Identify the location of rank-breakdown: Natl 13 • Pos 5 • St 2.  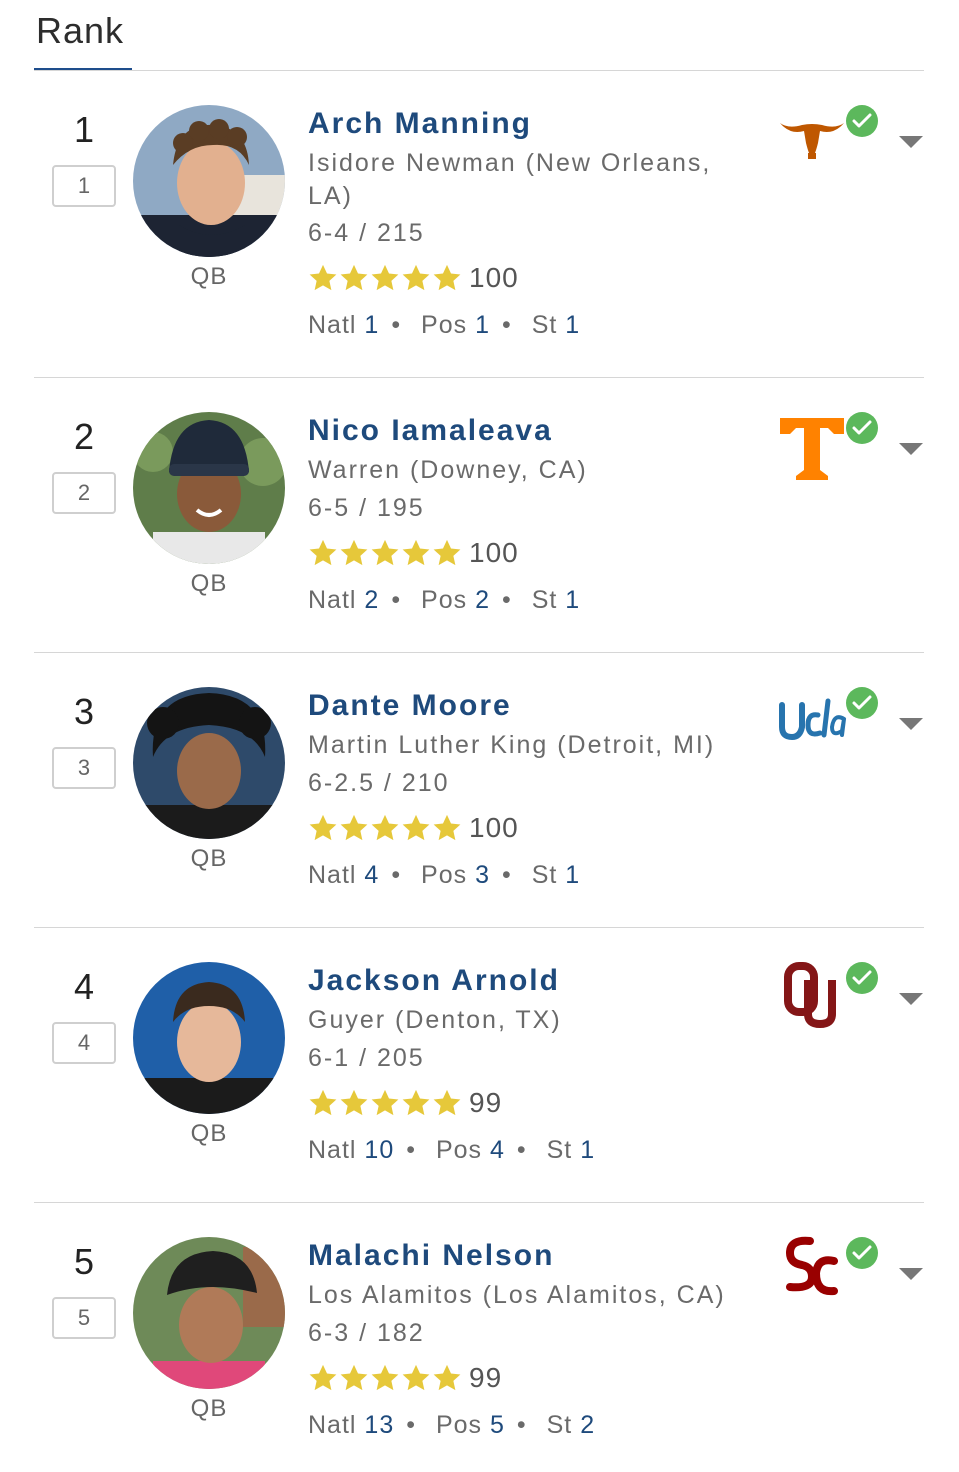
(452, 1425).